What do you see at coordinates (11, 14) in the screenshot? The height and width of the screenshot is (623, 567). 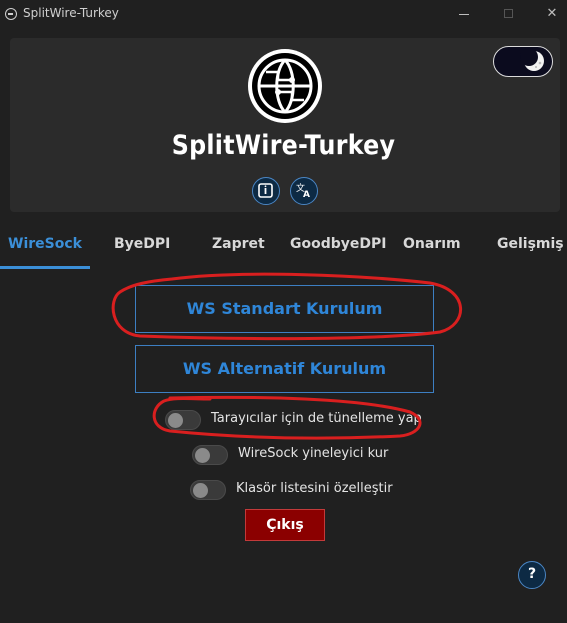 I see `app-icon` at bounding box center [11, 14].